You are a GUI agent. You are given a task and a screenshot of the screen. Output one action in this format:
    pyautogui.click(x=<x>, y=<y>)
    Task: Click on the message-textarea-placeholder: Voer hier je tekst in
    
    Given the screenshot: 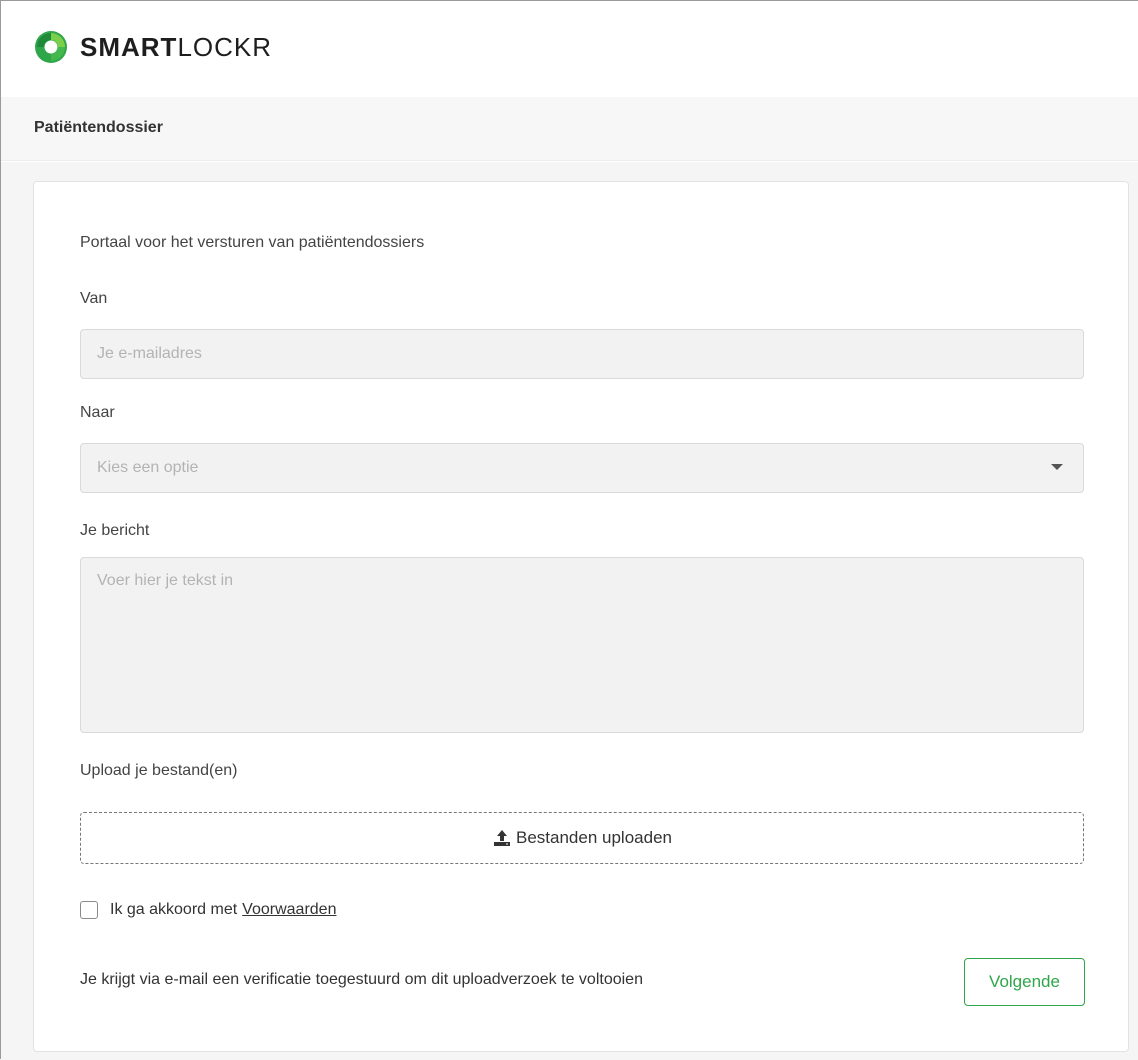 What is the action you would take?
    pyautogui.click(x=165, y=580)
    